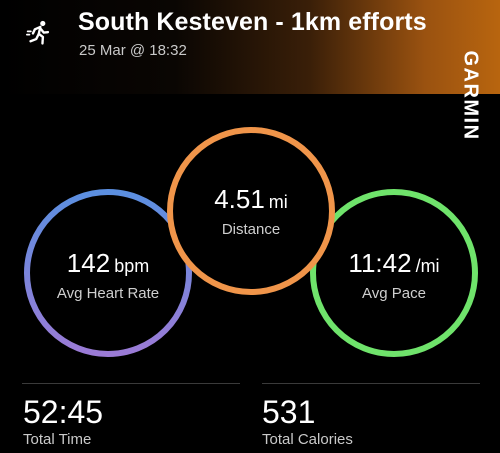  Describe the element at coordinates (88, 263) in the screenshot. I see `heart-rate-number: 142` at that location.